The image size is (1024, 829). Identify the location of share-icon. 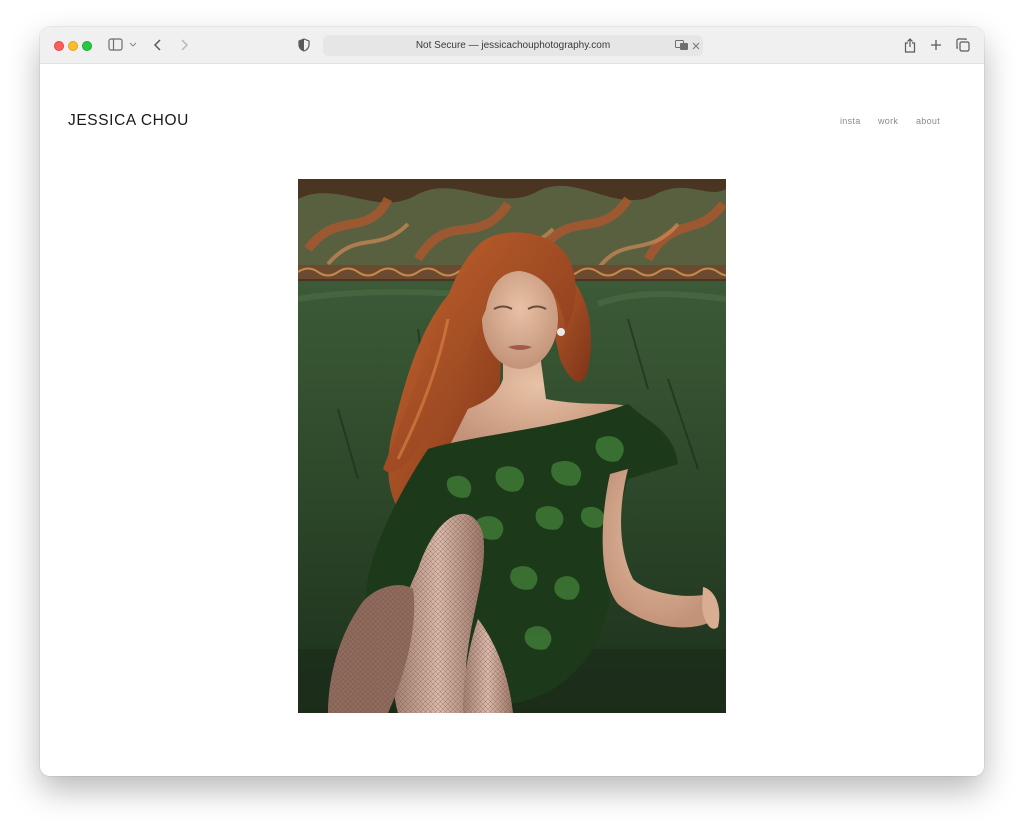
(910, 45).